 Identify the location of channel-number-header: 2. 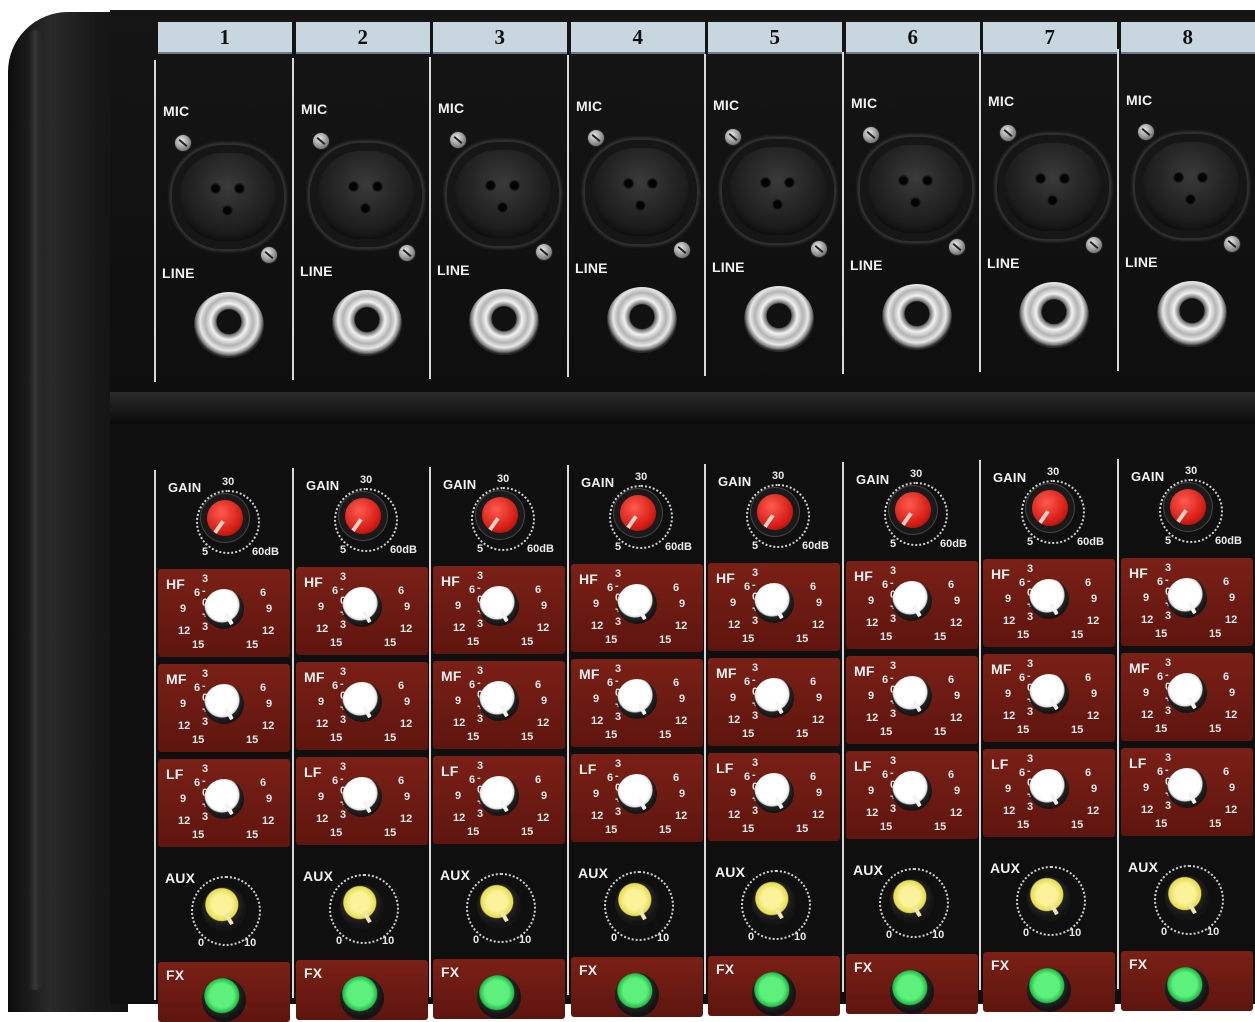
(363, 38).